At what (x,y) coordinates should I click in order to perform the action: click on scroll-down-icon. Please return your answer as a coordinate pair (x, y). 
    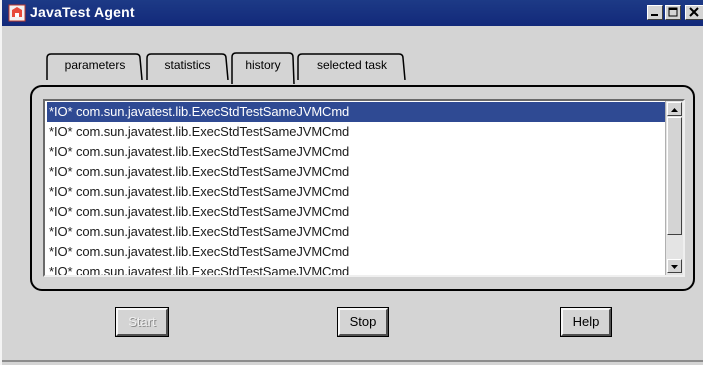
    Looking at the image, I should click on (674, 267).